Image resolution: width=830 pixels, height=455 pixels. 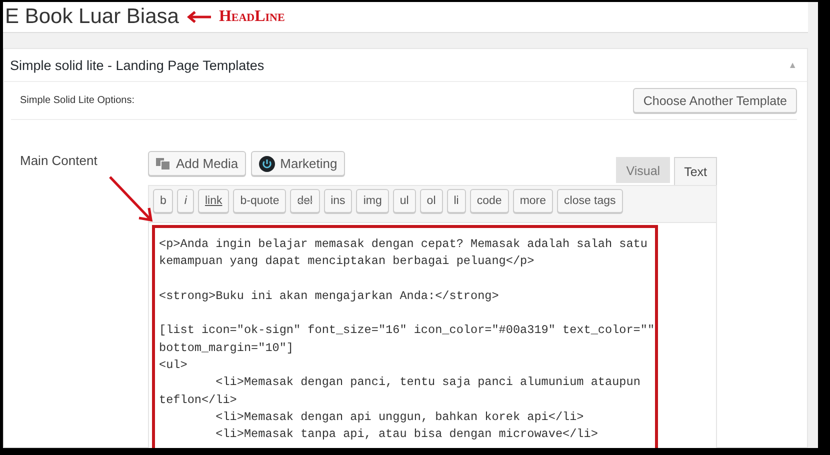 I want to click on quicktag-button: i, so click(x=185, y=201).